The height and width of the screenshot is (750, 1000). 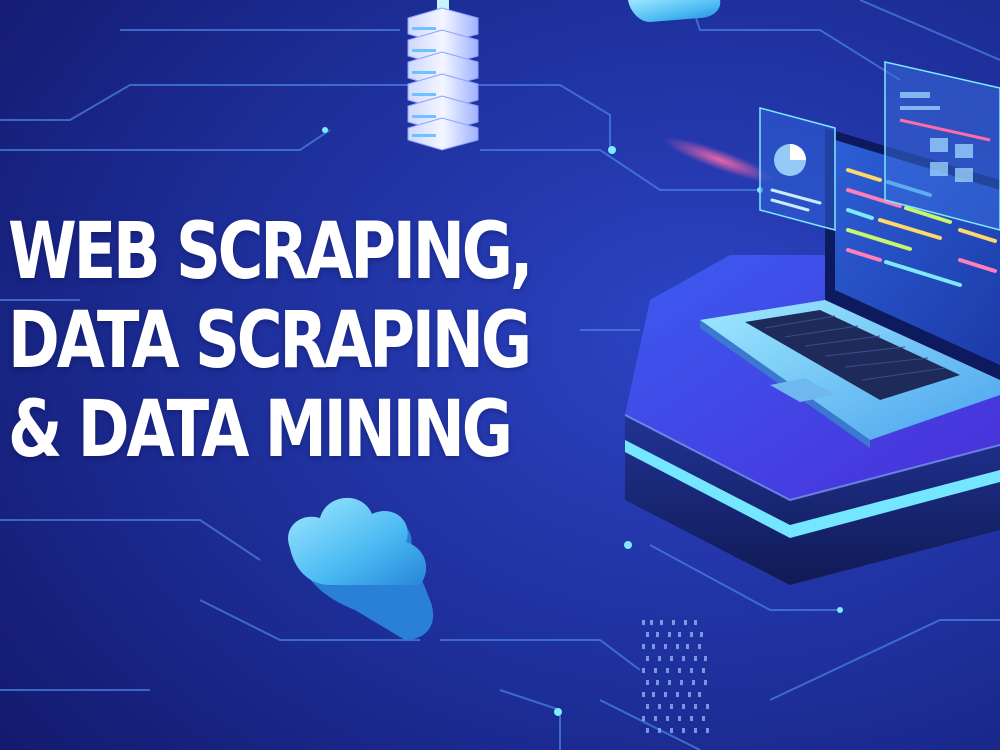 What do you see at coordinates (942, 146) in the screenshot?
I see `browser-window-icon` at bounding box center [942, 146].